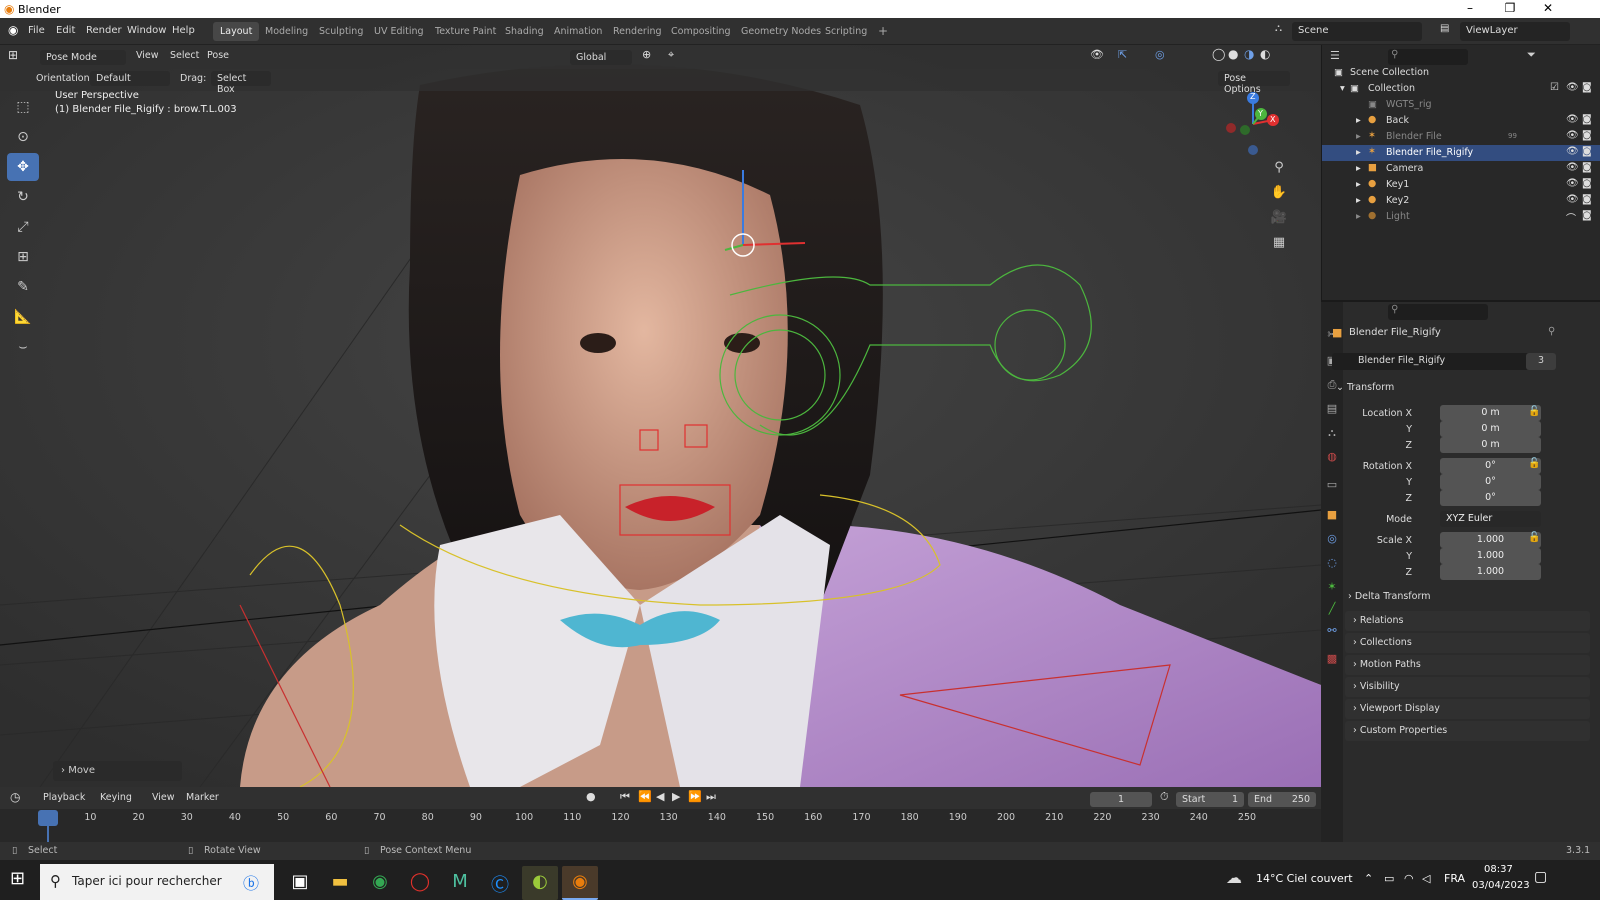  What do you see at coordinates (23, 167) in the screenshot?
I see `move-tool-icon: ✥` at bounding box center [23, 167].